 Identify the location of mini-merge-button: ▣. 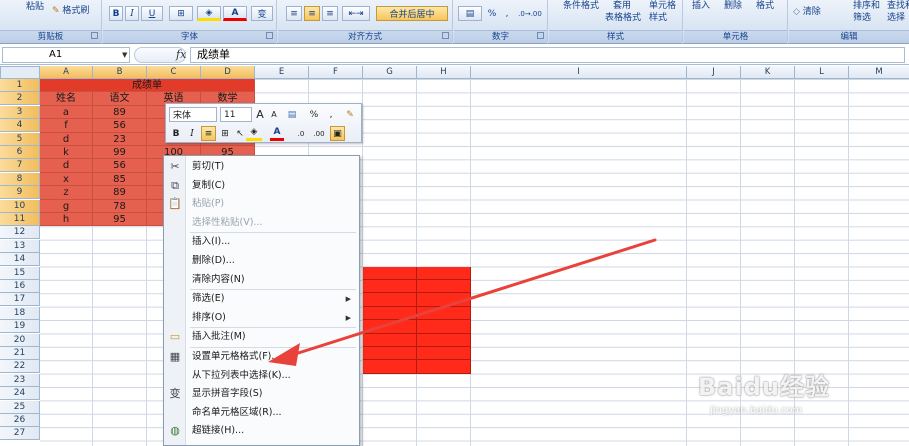
(337, 133).